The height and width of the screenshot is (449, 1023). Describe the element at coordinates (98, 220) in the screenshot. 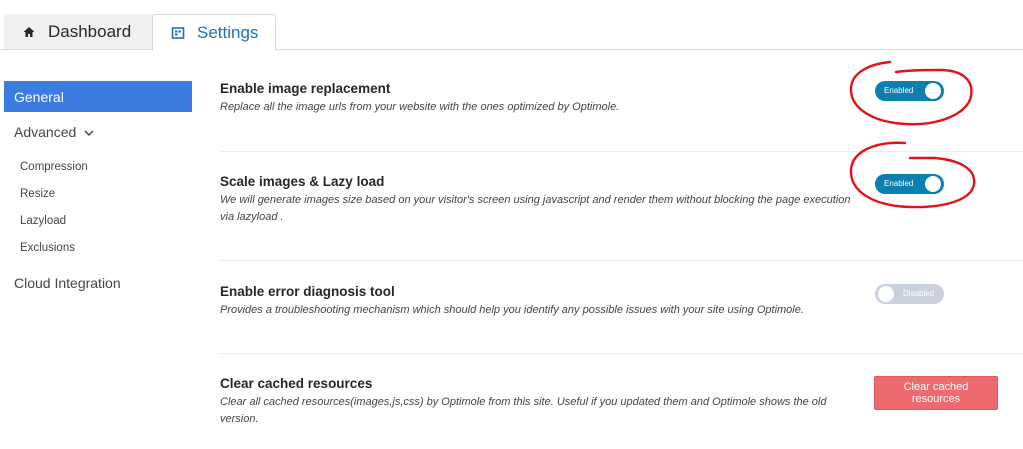

I see `sidebar-item-lazyload: Lazyload` at that location.